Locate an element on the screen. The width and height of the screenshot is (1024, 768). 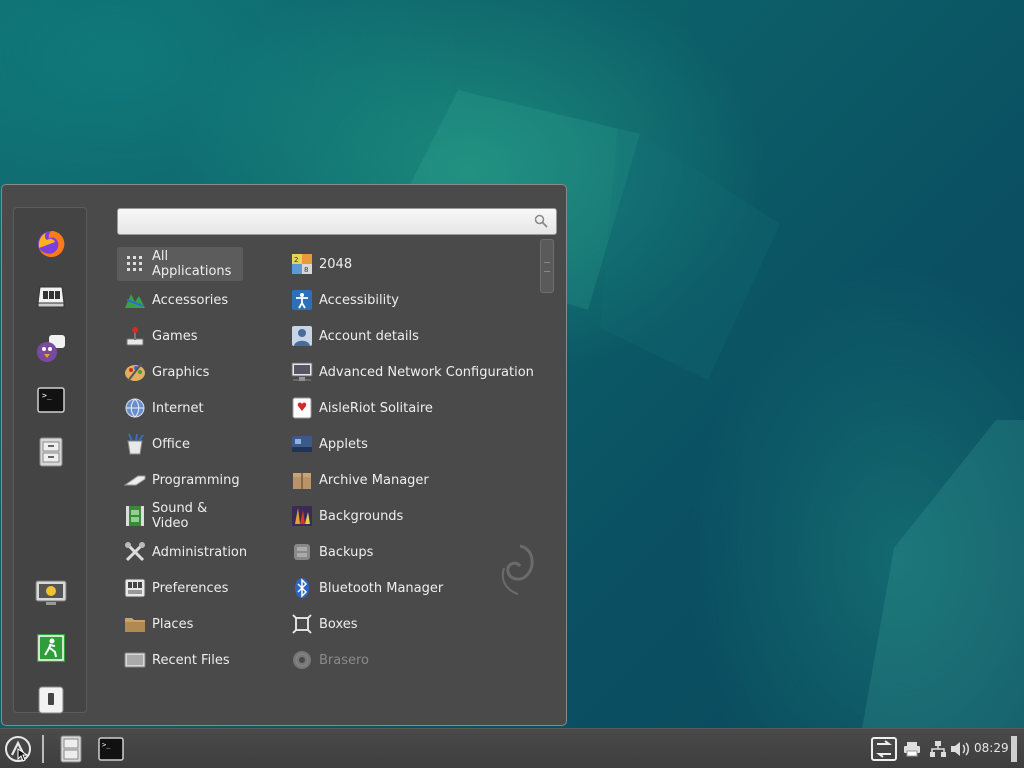
clock: 08:29 is located at coordinates (991, 748).